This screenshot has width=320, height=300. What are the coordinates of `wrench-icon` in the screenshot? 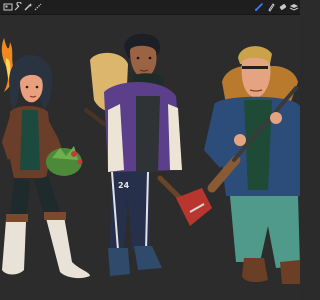 It's located at (18, 7).